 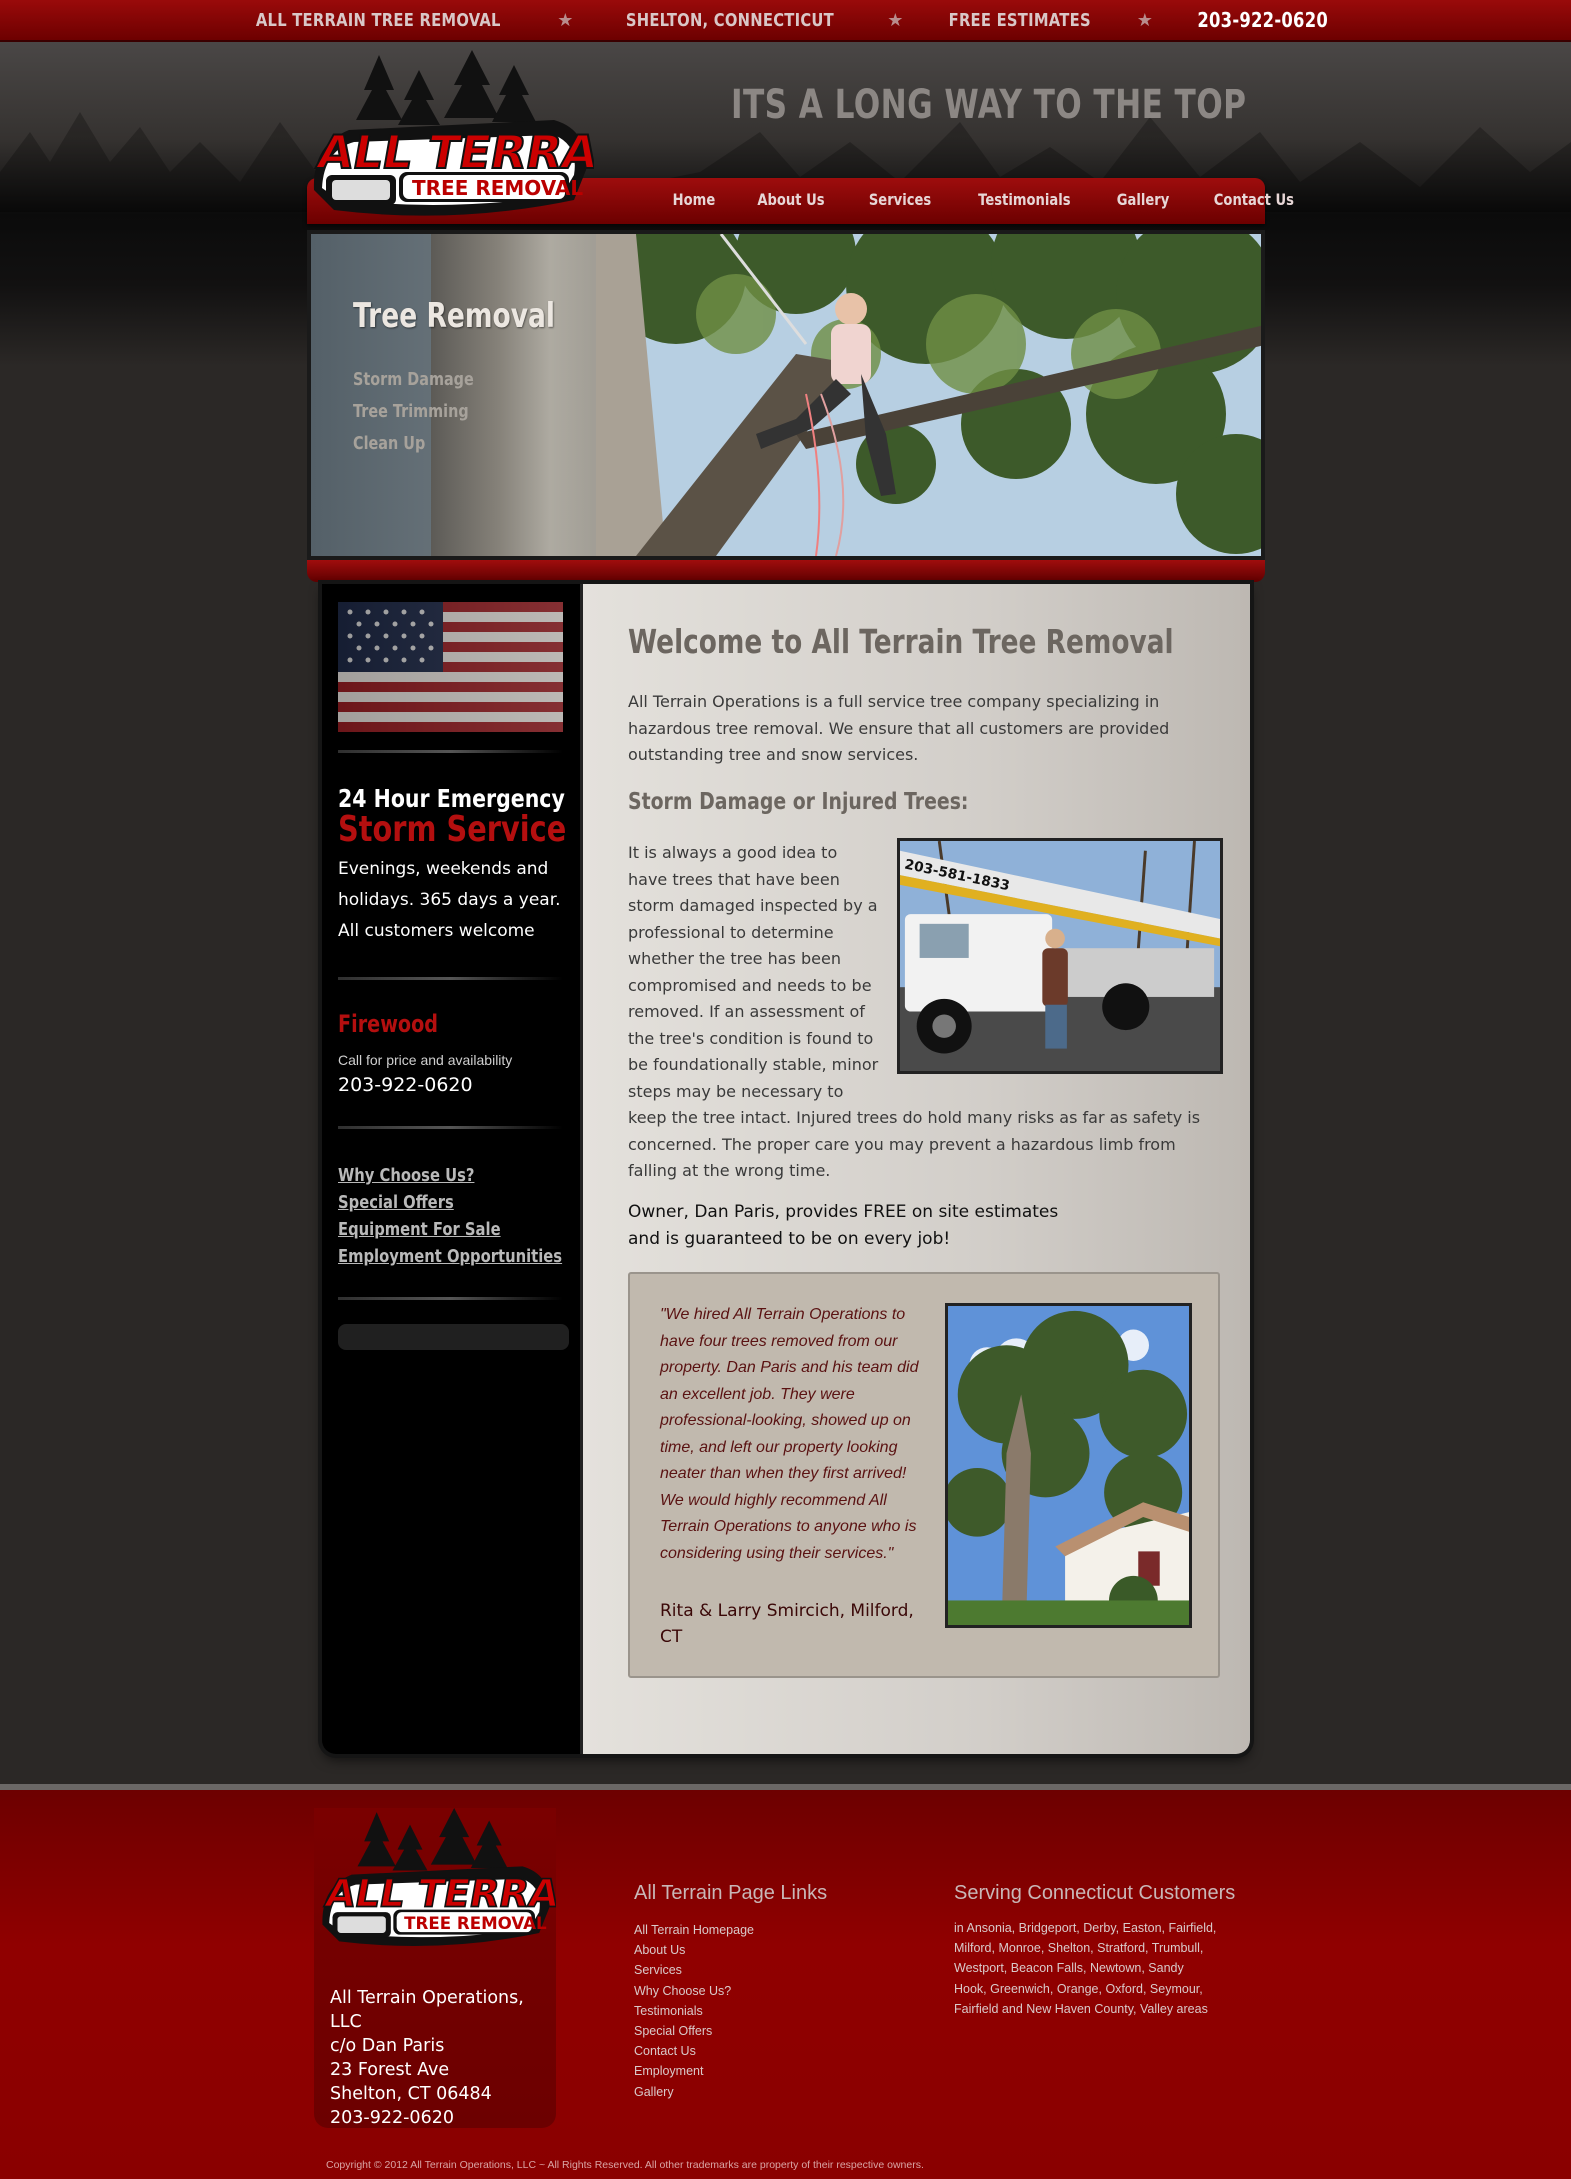 I want to click on address-phone: 203-922-0620, so click(x=440, y=2118).